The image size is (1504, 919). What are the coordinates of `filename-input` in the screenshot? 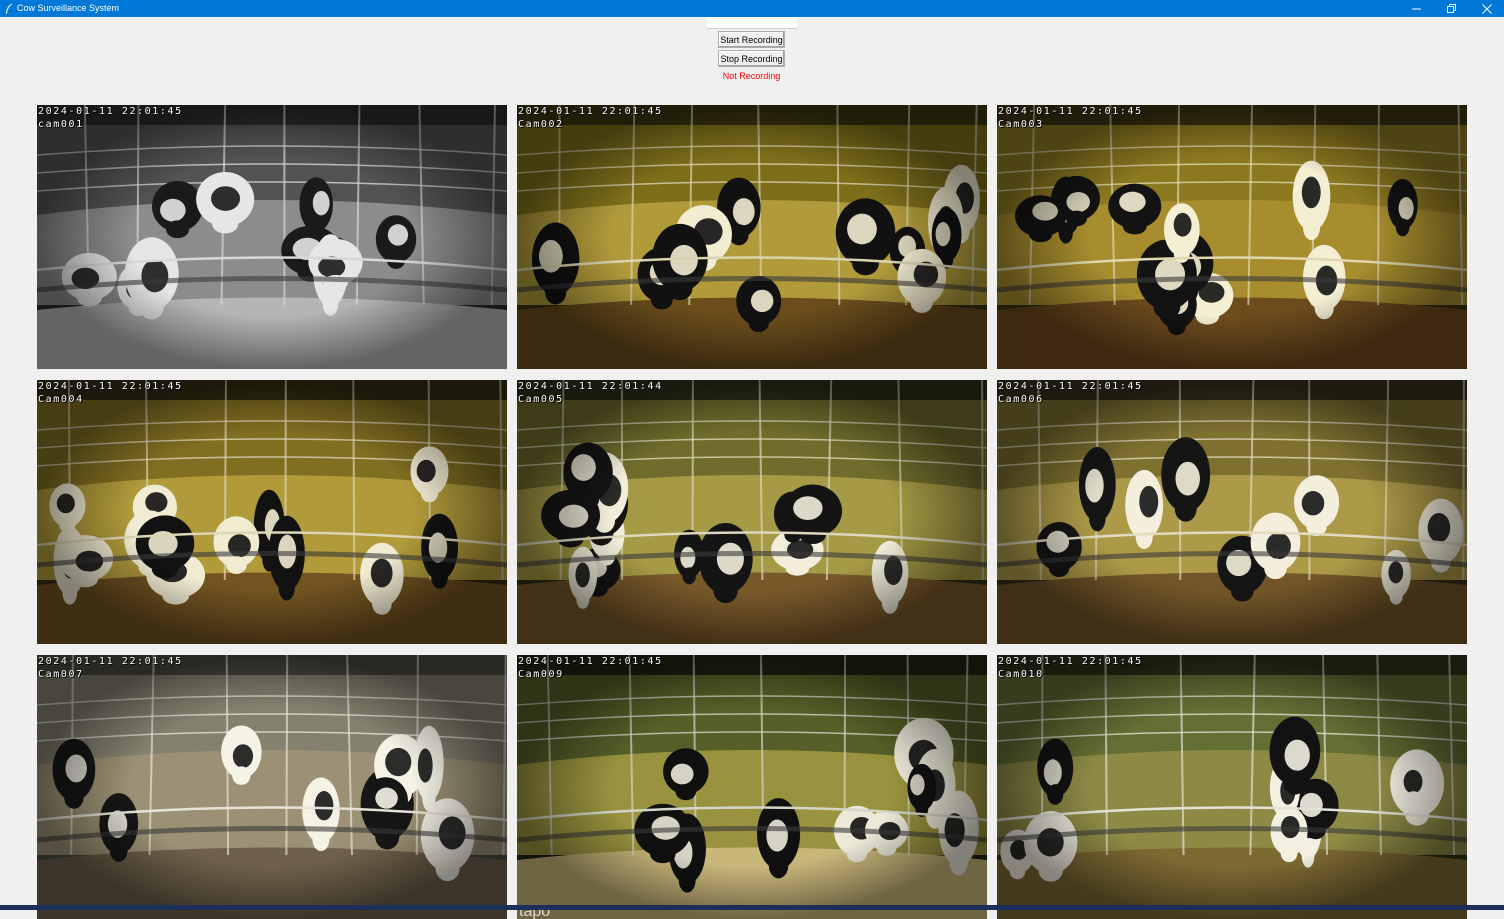 It's located at (752, 23).